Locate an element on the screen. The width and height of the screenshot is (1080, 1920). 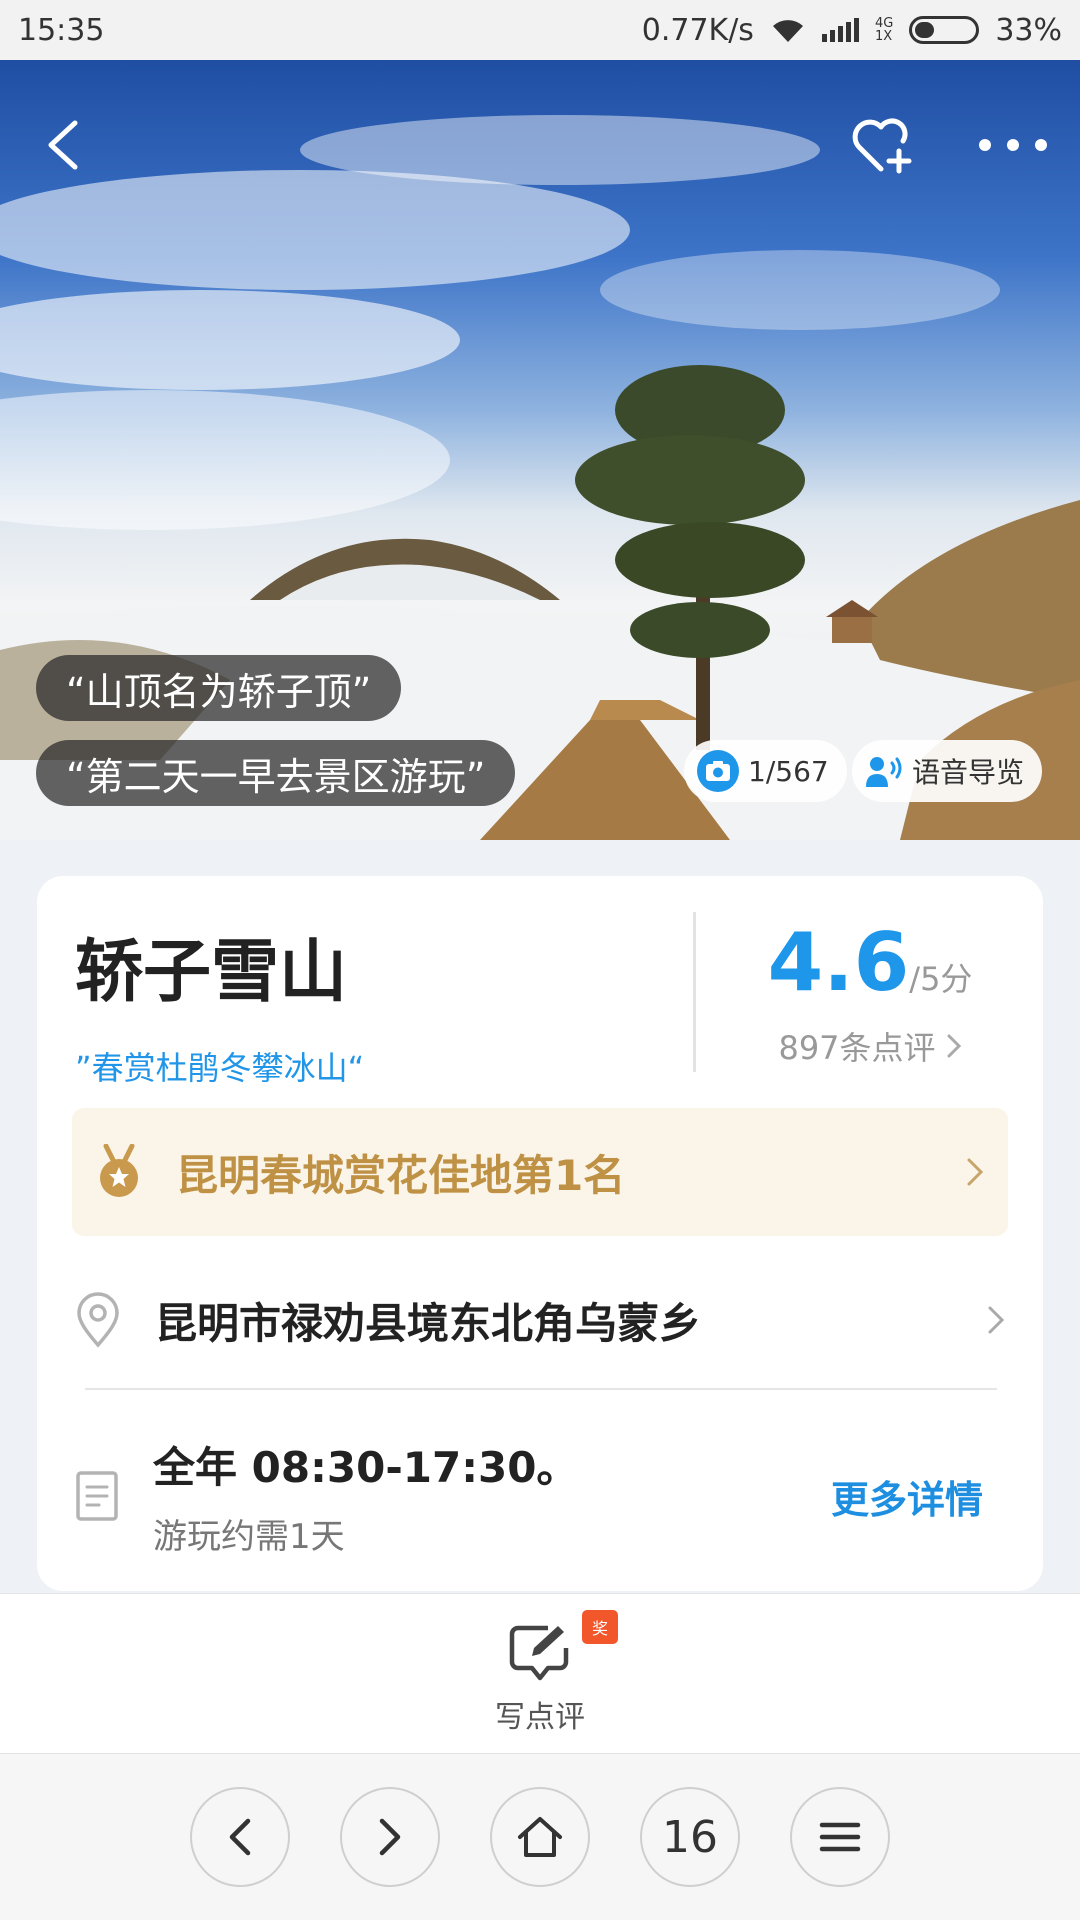
write-review-button: 写点评 is located at coordinates (540, 1679).